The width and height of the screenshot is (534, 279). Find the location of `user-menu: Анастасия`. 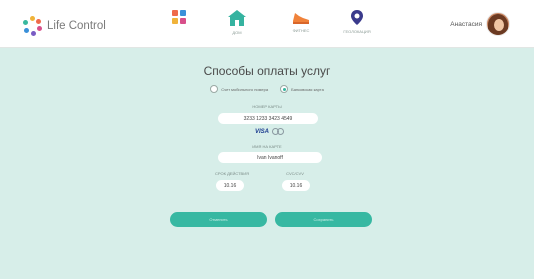

user-menu: Анастасия is located at coordinates (480, 24).